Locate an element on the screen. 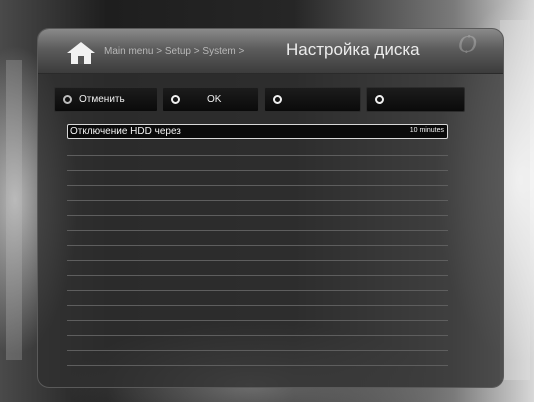  cancel-button: Отменить is located at coordinates (106, 99).